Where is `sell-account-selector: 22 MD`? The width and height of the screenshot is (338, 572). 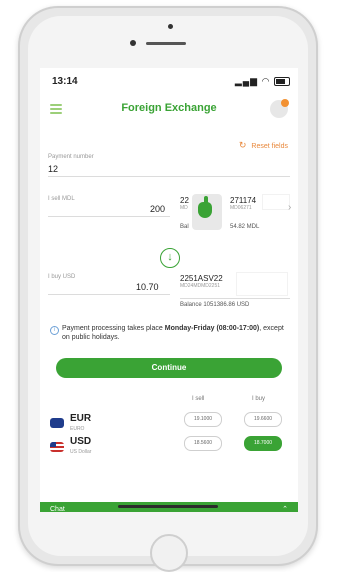
sell-account-selector: 22 MD is located at coordinates (184, 203).